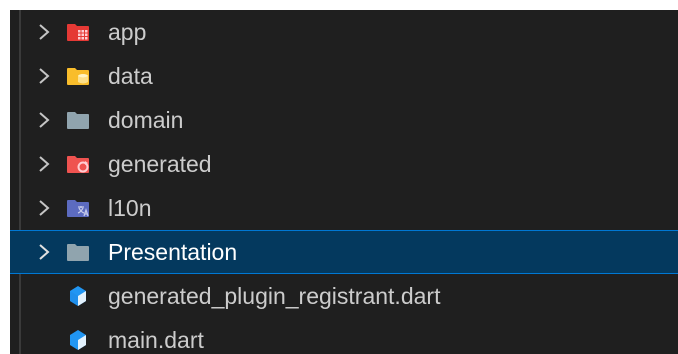 The width and height of the screenshot is (678, 354). Describe the element at coordinates (130, 207) in the screenshot. I see `tree-item-label: l10n` at that location.